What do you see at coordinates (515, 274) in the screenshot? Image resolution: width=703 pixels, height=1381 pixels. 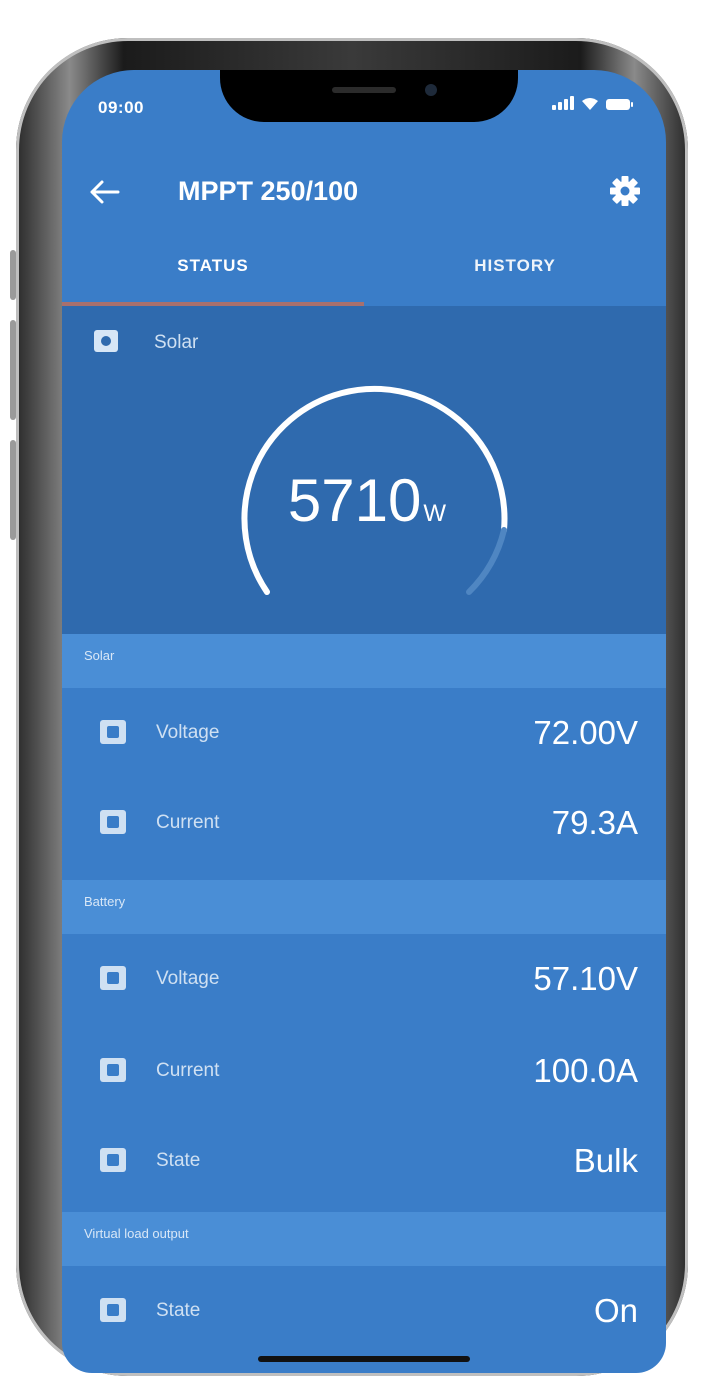 I see `tab-history: HISTORY` at bounding box center [515, 274].